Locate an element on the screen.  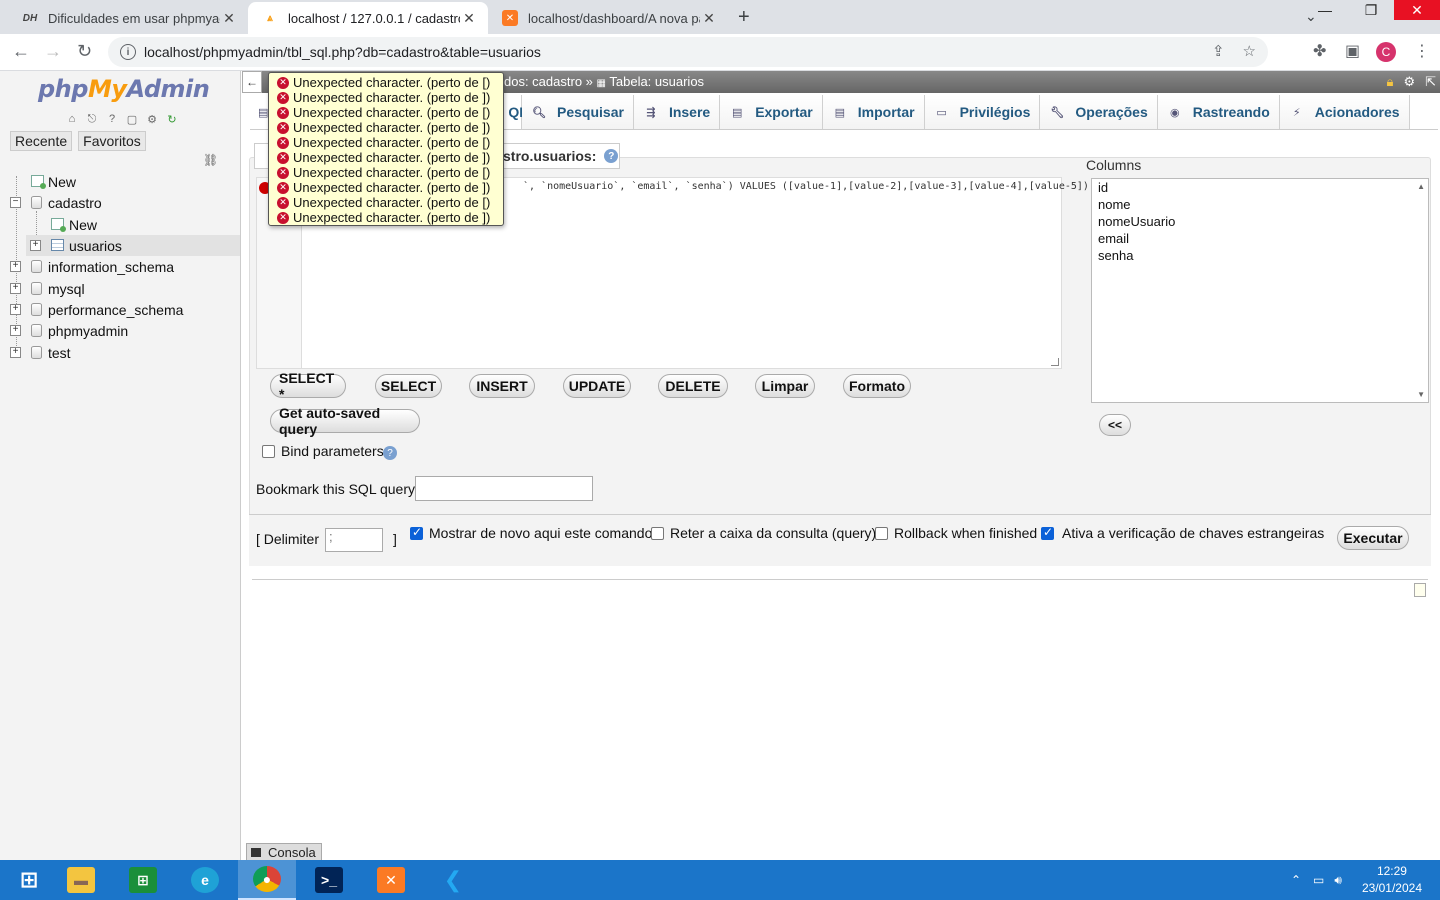
bind-parameters-checkbox is located at coordinates (268, 451).